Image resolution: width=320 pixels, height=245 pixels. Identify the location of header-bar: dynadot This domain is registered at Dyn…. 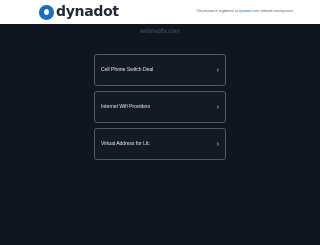
(160, 12).